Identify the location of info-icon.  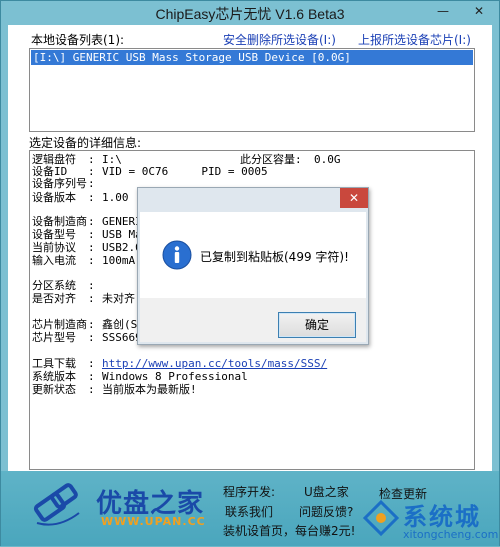
(177, 255).